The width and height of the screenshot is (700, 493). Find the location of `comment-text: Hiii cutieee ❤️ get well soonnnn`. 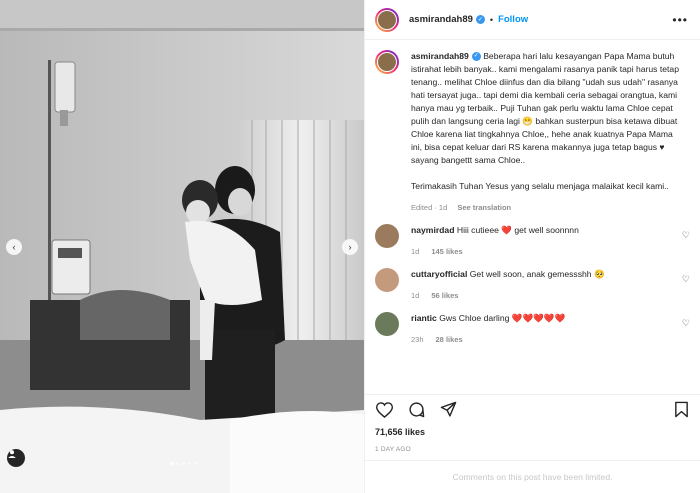

comment-text: Hiii cutieee ❤️ get well soonnnn is located at coordinates (517, 230).